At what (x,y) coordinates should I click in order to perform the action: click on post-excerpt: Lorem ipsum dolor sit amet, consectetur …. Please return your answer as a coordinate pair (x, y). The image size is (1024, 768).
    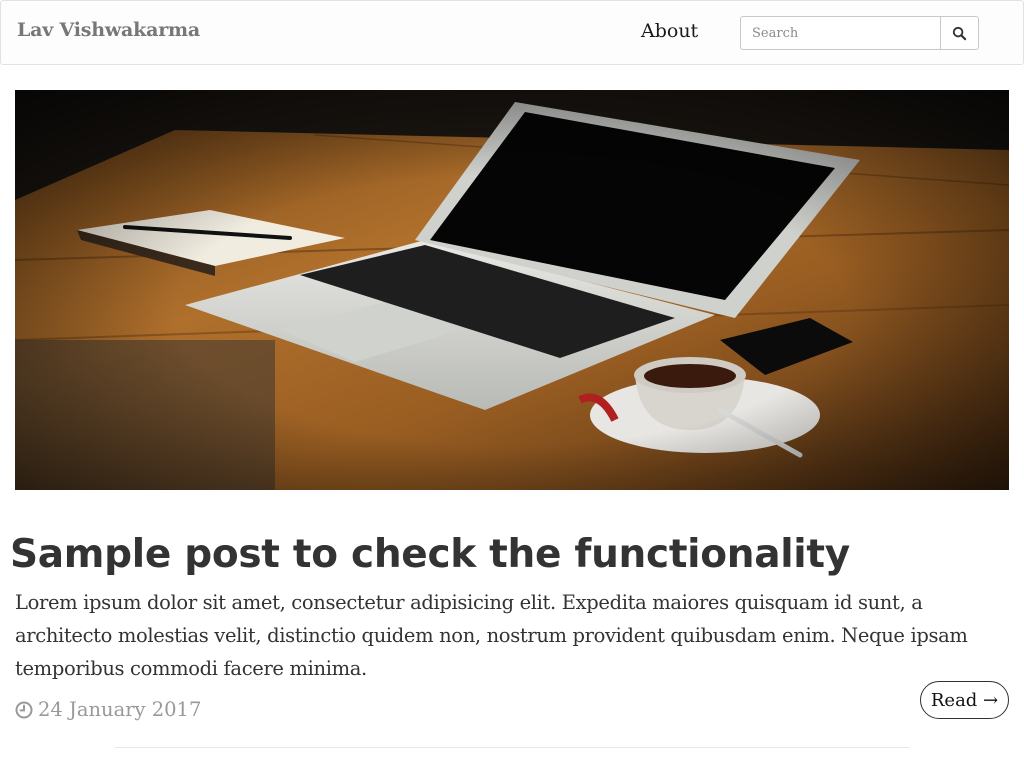
    Looking at the image, I should click on (491, 635).